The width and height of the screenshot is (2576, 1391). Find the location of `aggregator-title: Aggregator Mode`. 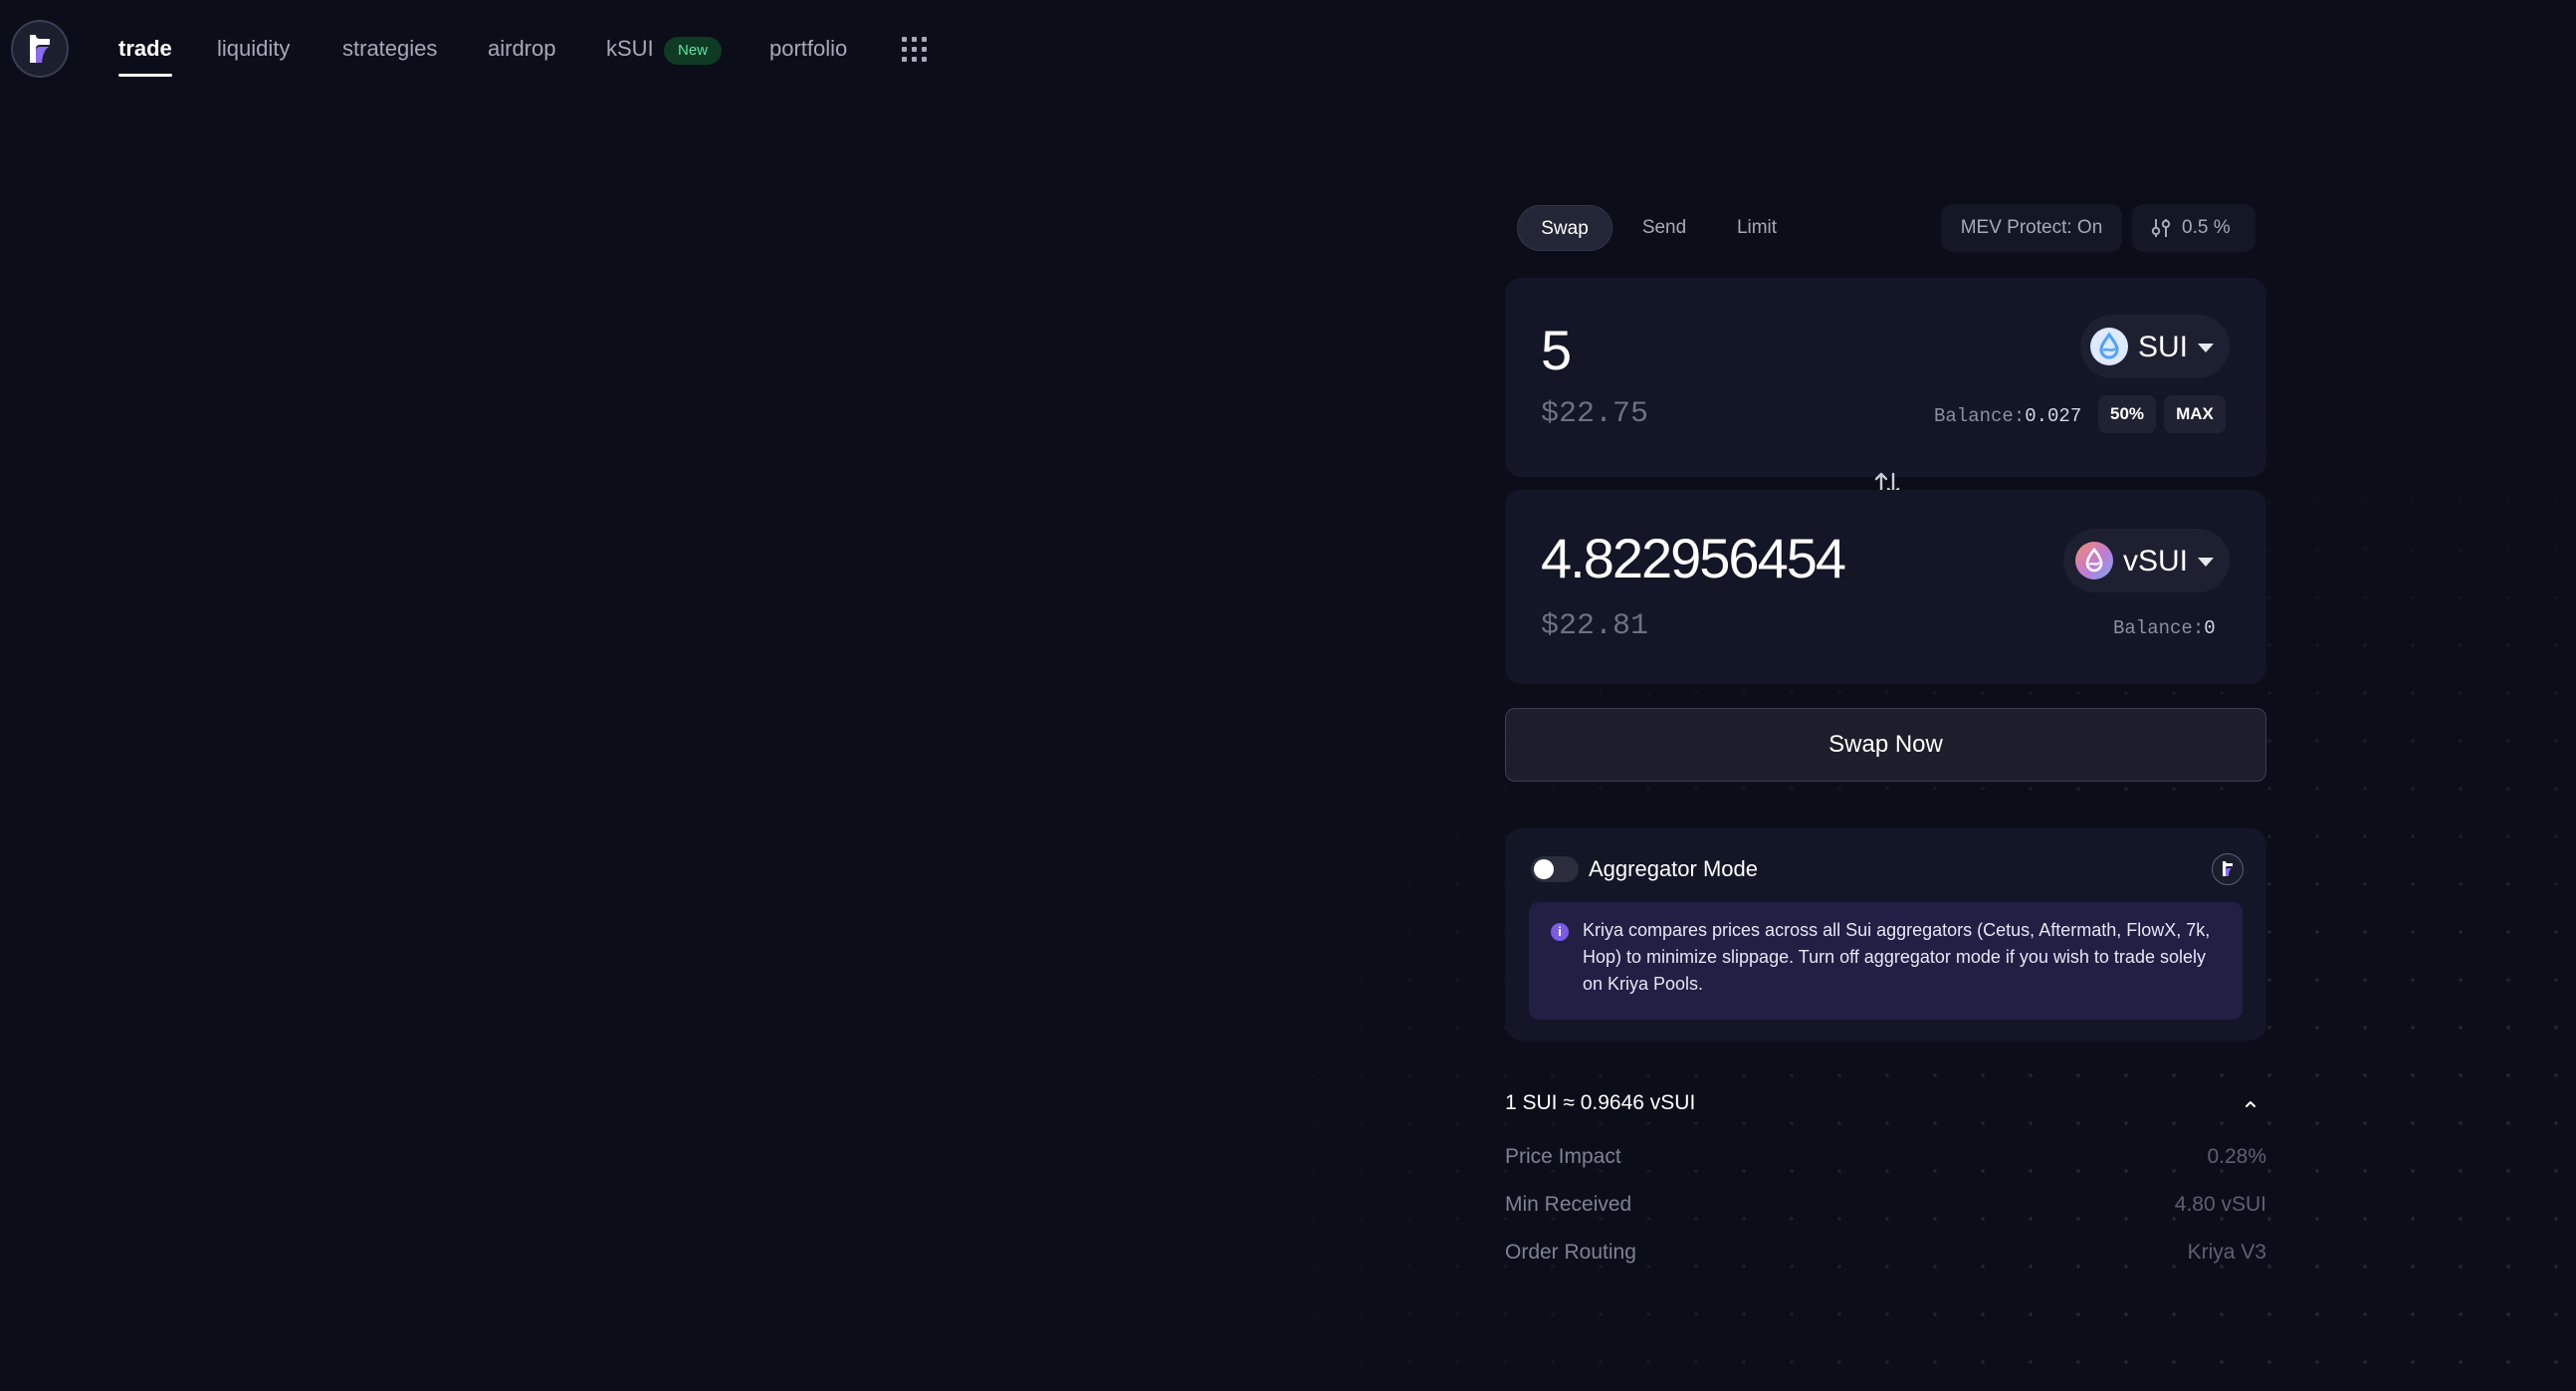

aggregator-title: Aggregator Mode is located at coordinates (1673, 869).